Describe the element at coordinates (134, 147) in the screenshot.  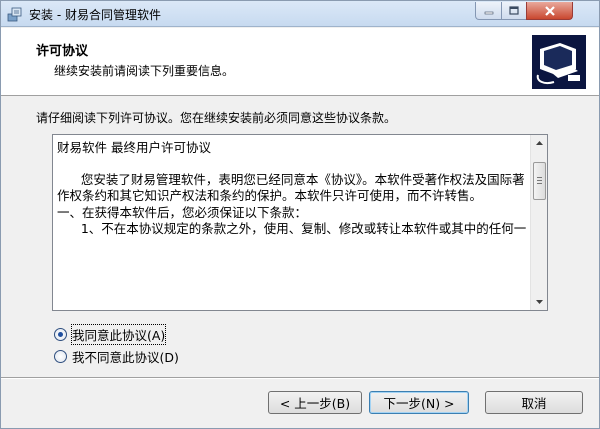
I see `license-line: 财易软件 最终用户许可协议` at that location.